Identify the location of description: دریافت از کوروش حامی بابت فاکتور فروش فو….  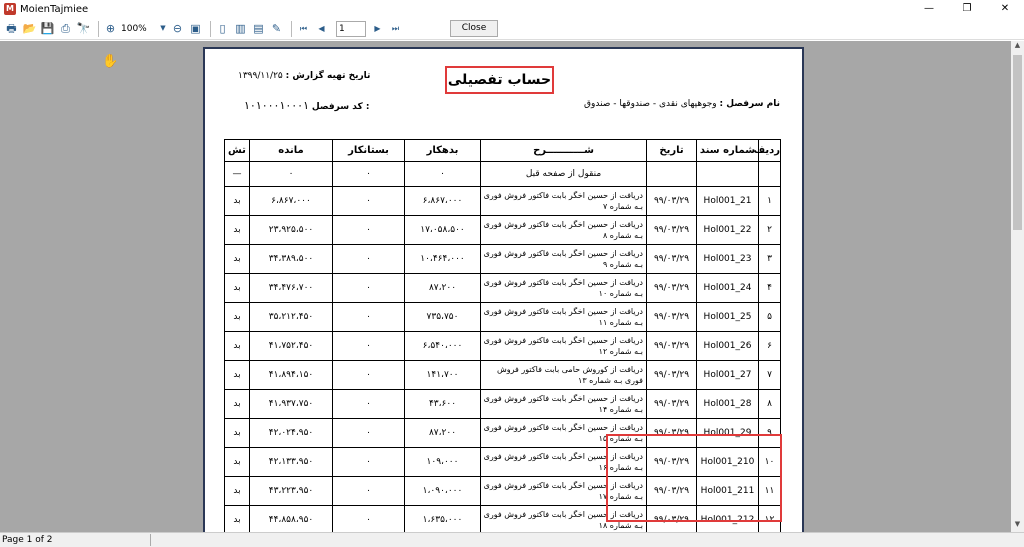
(563, 375).